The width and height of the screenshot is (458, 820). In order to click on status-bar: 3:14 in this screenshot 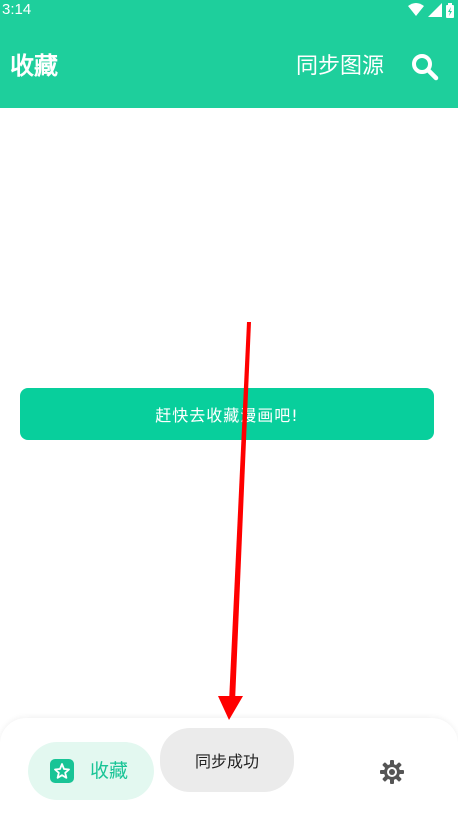, I will do `click(229, 11)`.